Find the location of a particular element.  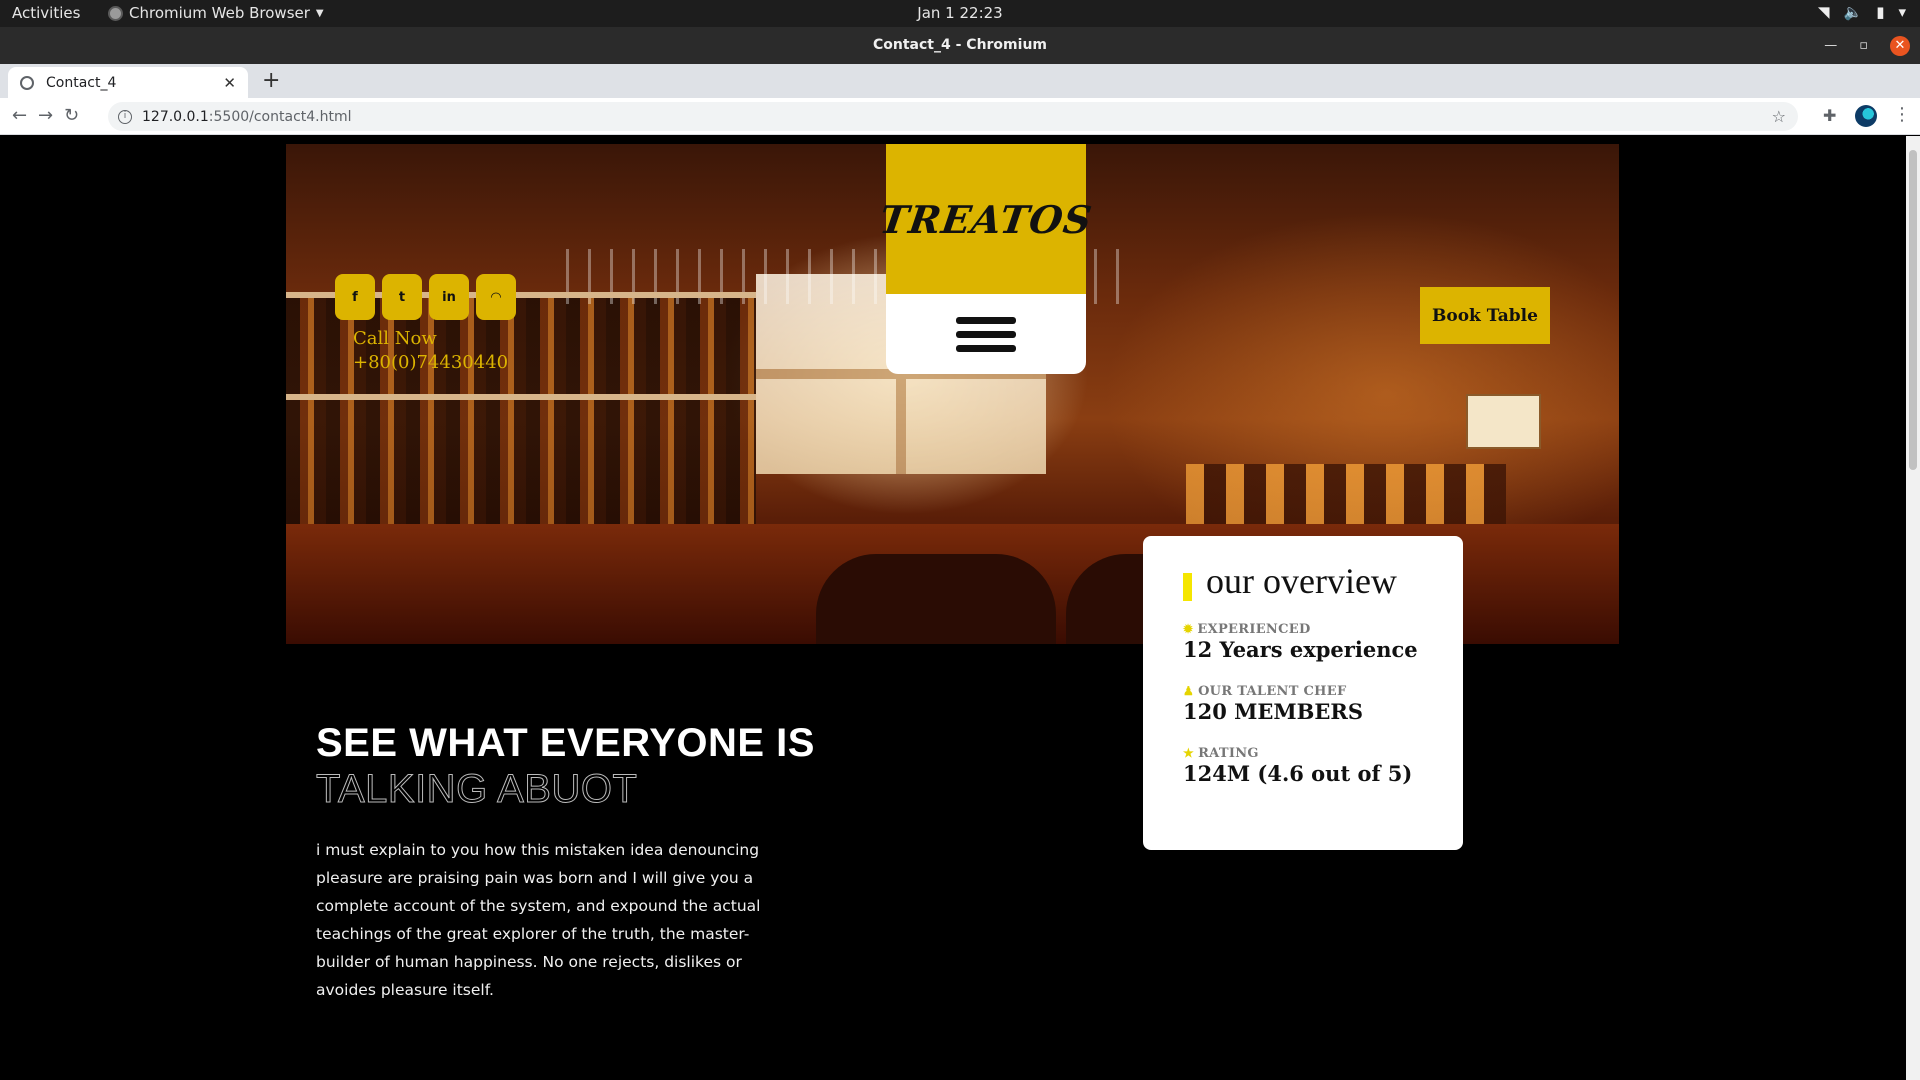

site-logo: TREATOS is located at coordinates (986, 219).